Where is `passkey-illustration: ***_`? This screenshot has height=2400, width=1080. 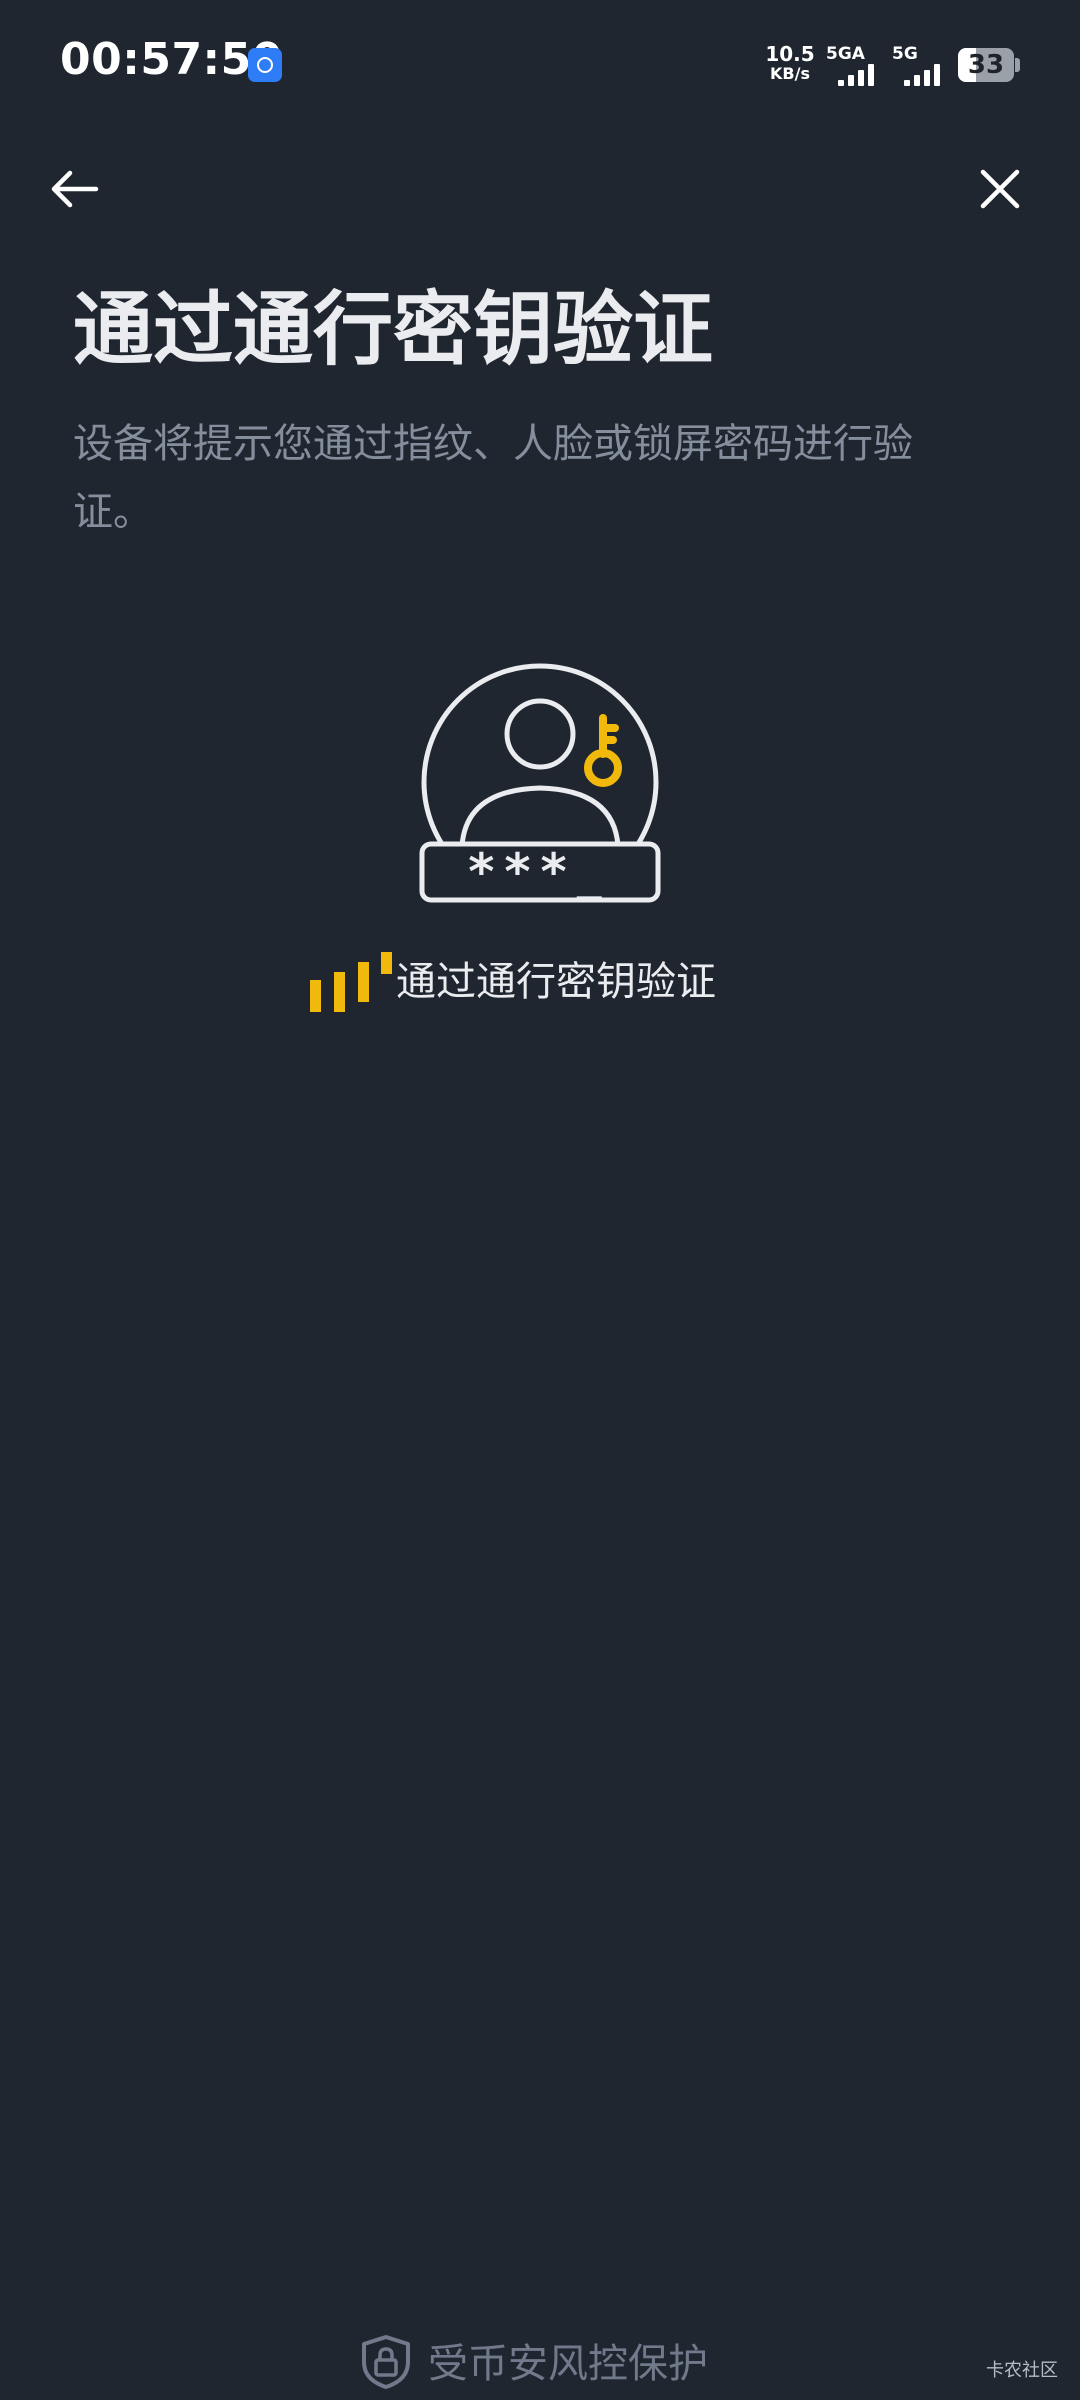 passkey-illustration: ***_ is located at coordinates (540, 782).